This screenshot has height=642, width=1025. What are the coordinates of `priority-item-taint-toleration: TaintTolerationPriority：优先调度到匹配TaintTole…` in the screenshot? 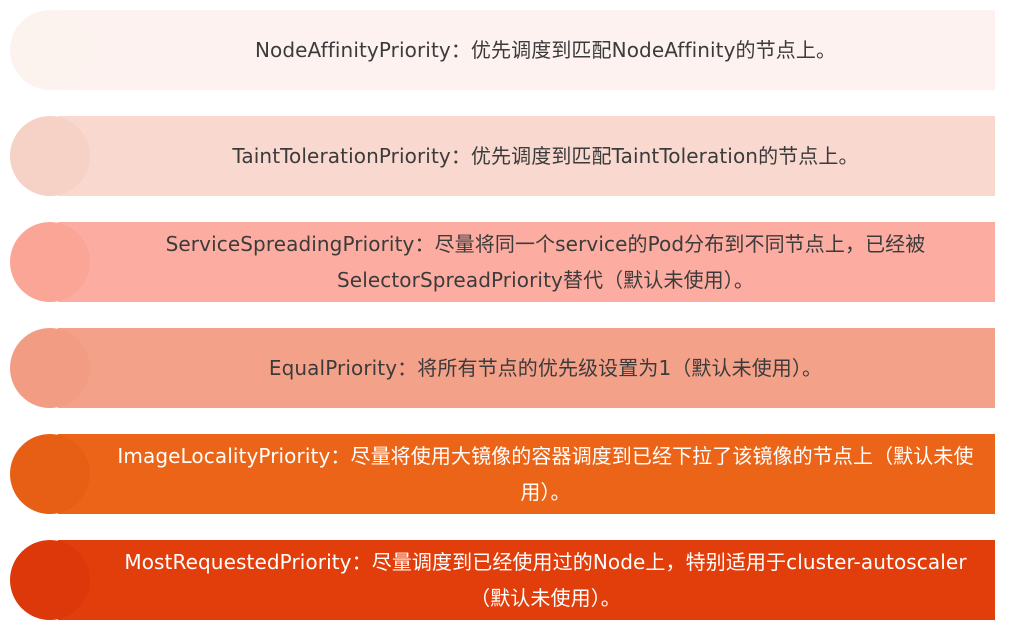 It's located at (512, 156).